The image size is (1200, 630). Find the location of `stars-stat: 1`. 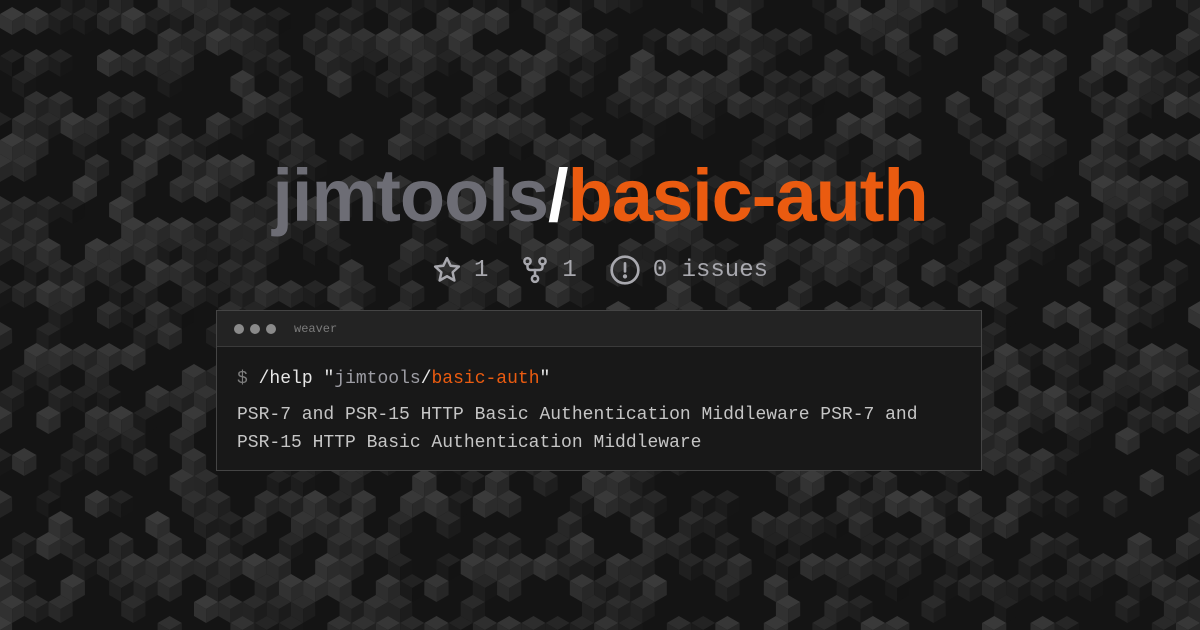

stars-stat: 1 is located at coordinates (460, 270).